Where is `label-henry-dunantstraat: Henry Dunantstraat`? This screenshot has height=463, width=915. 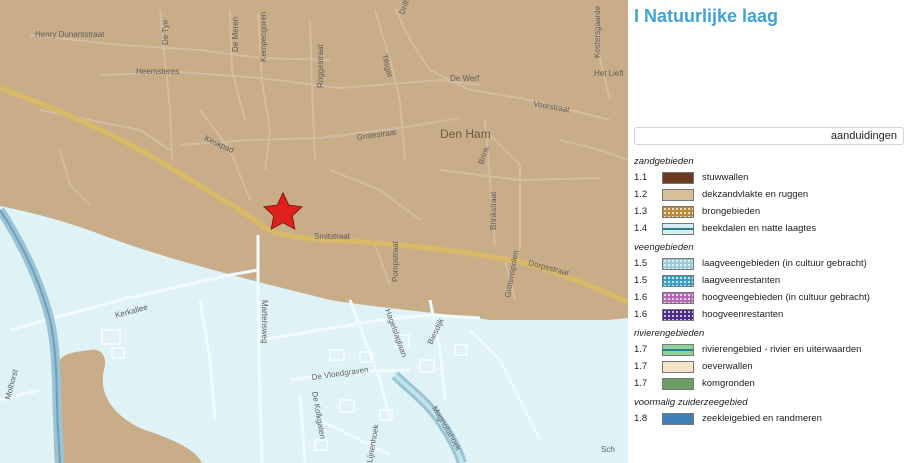 label-henry-dunantstraat: Henry Dunantstraat is located at coordinates (70, 34).